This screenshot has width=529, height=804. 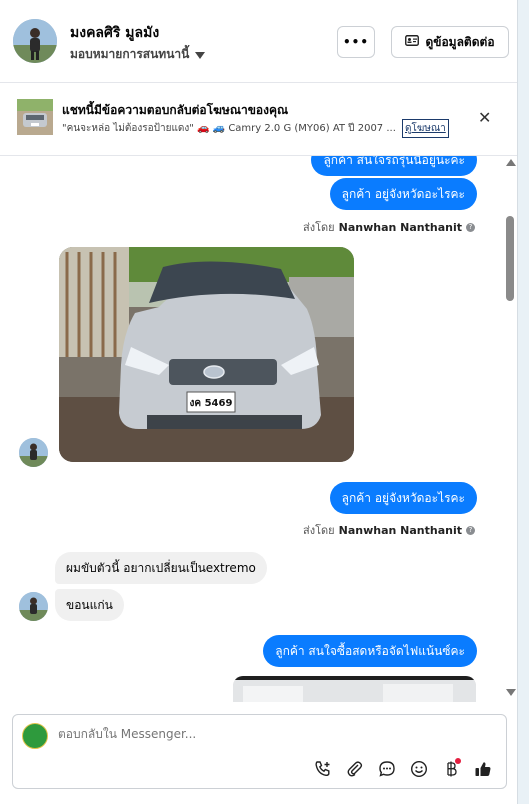 I want to click on ad-banner-title: แชทนี้มีข้อความตอบกลับต่อโฆษณาของคุณ, so click(x=175, y=110).